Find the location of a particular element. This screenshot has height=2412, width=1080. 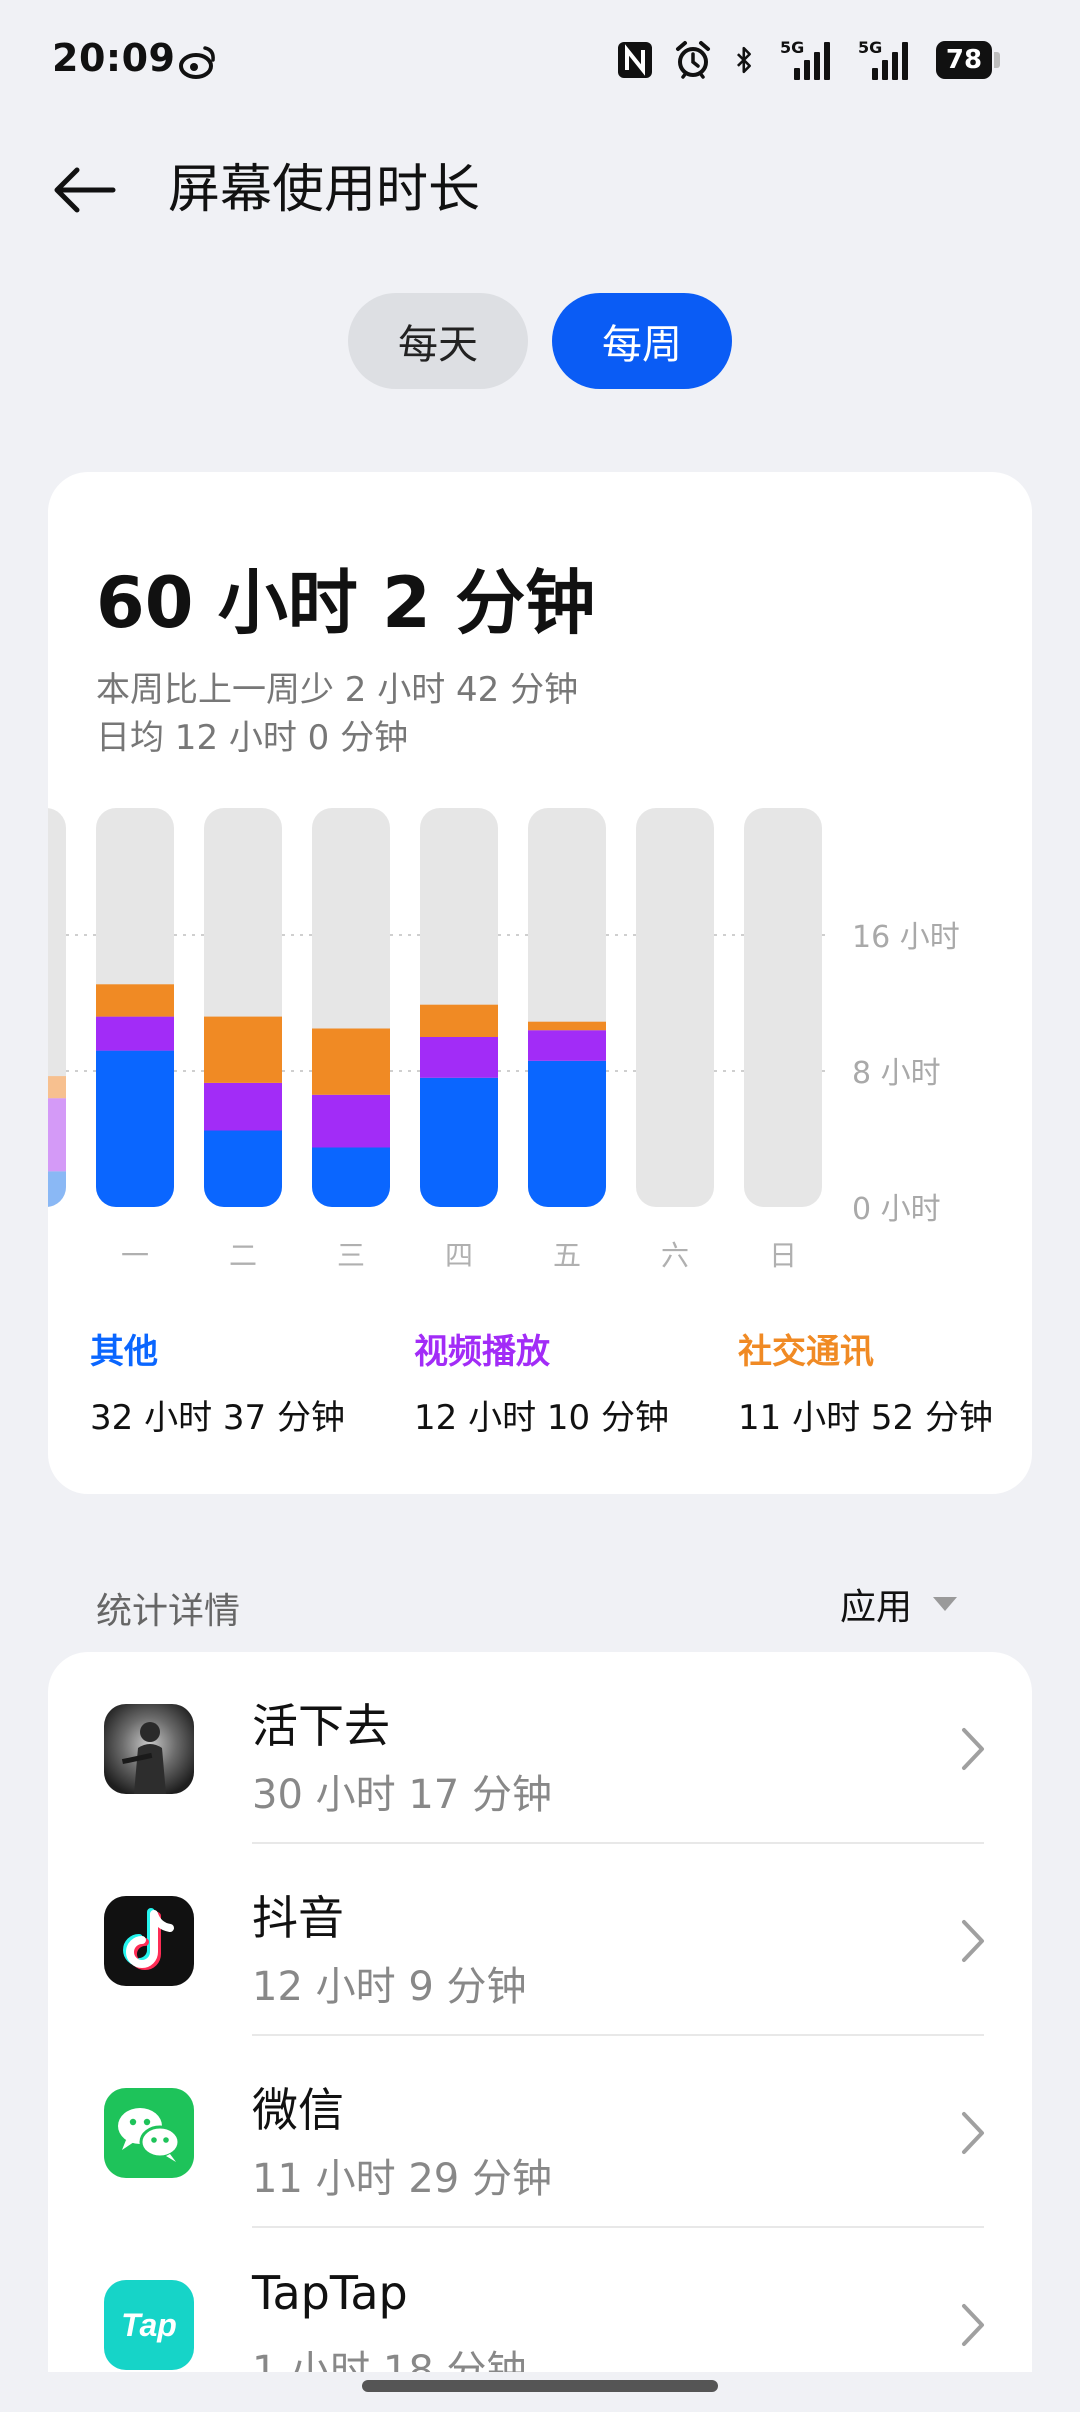

legend-value-video: 12 小时 10 分钟 is located at coordinates (541, 1418).